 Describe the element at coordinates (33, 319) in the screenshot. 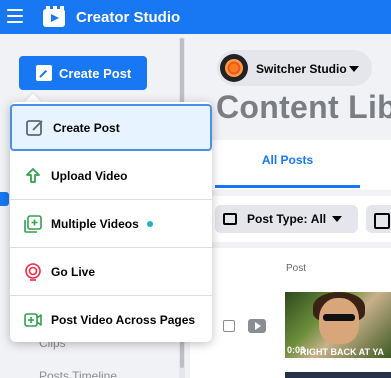

I see `cross-post-icon` at that location.